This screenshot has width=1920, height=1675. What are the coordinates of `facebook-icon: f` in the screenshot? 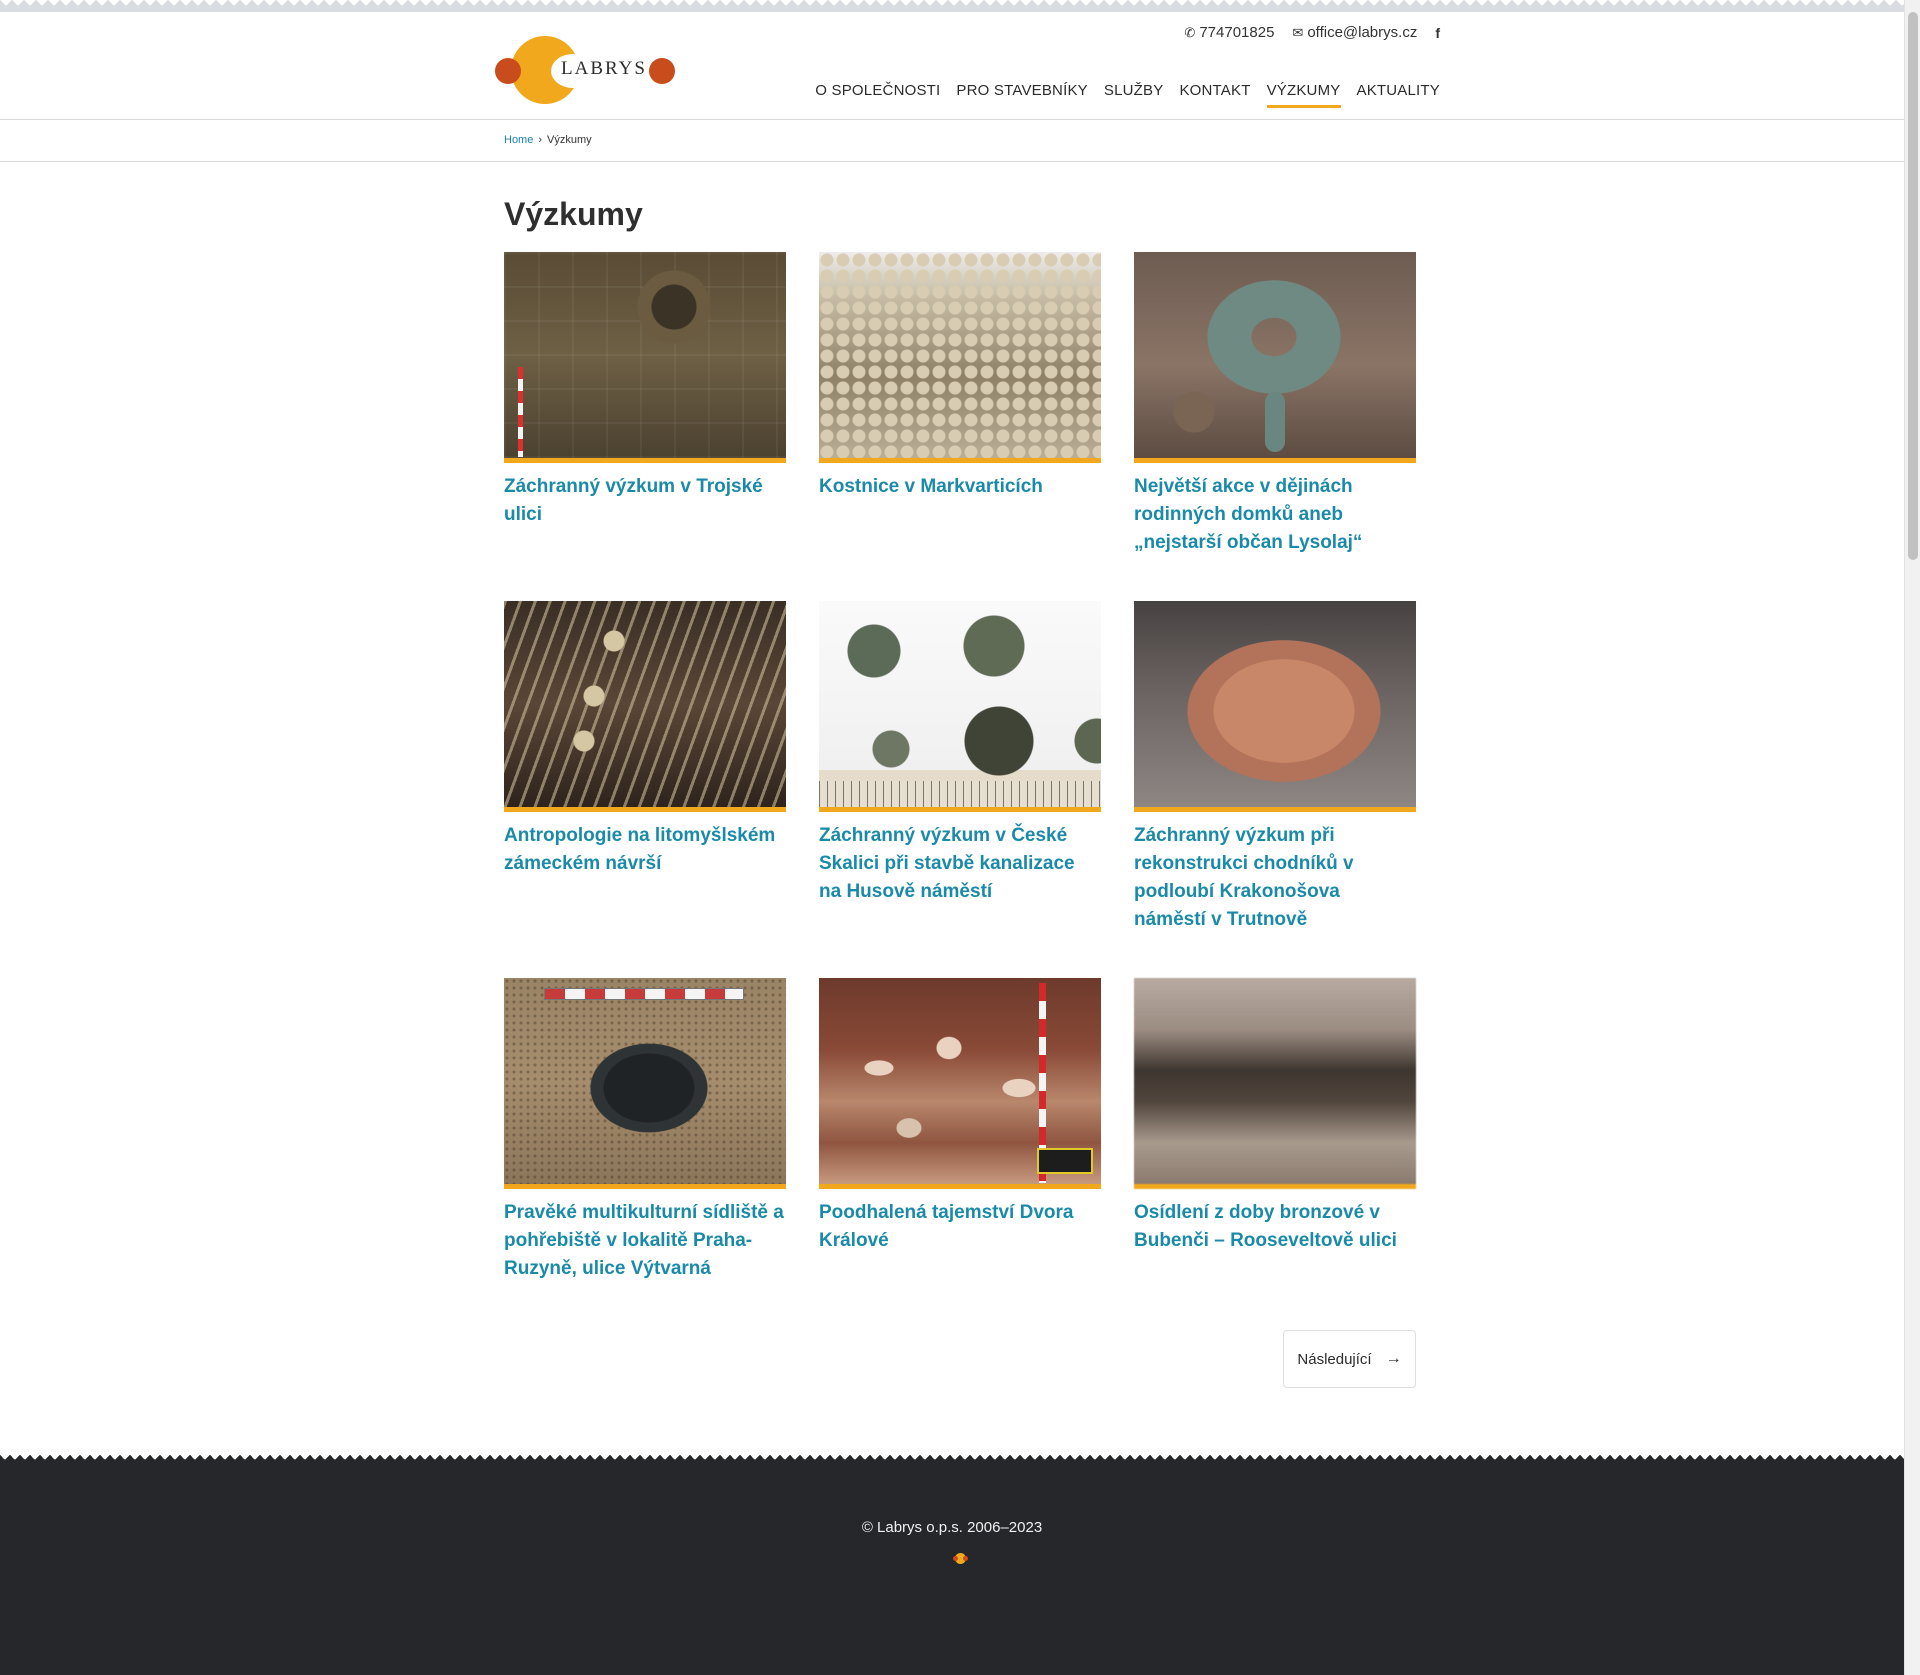 It's located at (1437, 33).